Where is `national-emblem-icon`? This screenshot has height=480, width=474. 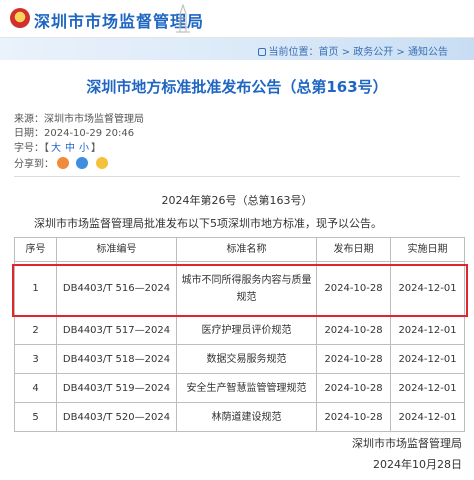
national-emblem-icon is located at coordinates (20, 18).